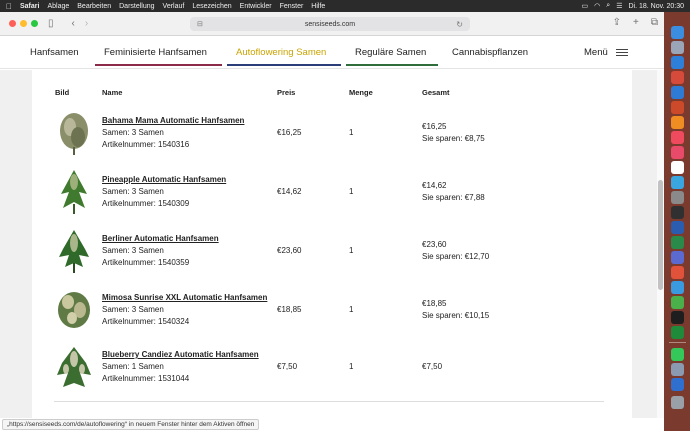 The width and height of the screenshot is (690, 431). What do you see at coordinates (677, 317) in the screenshot?
I see `spotify-icon` at bounding box center [677, 317].